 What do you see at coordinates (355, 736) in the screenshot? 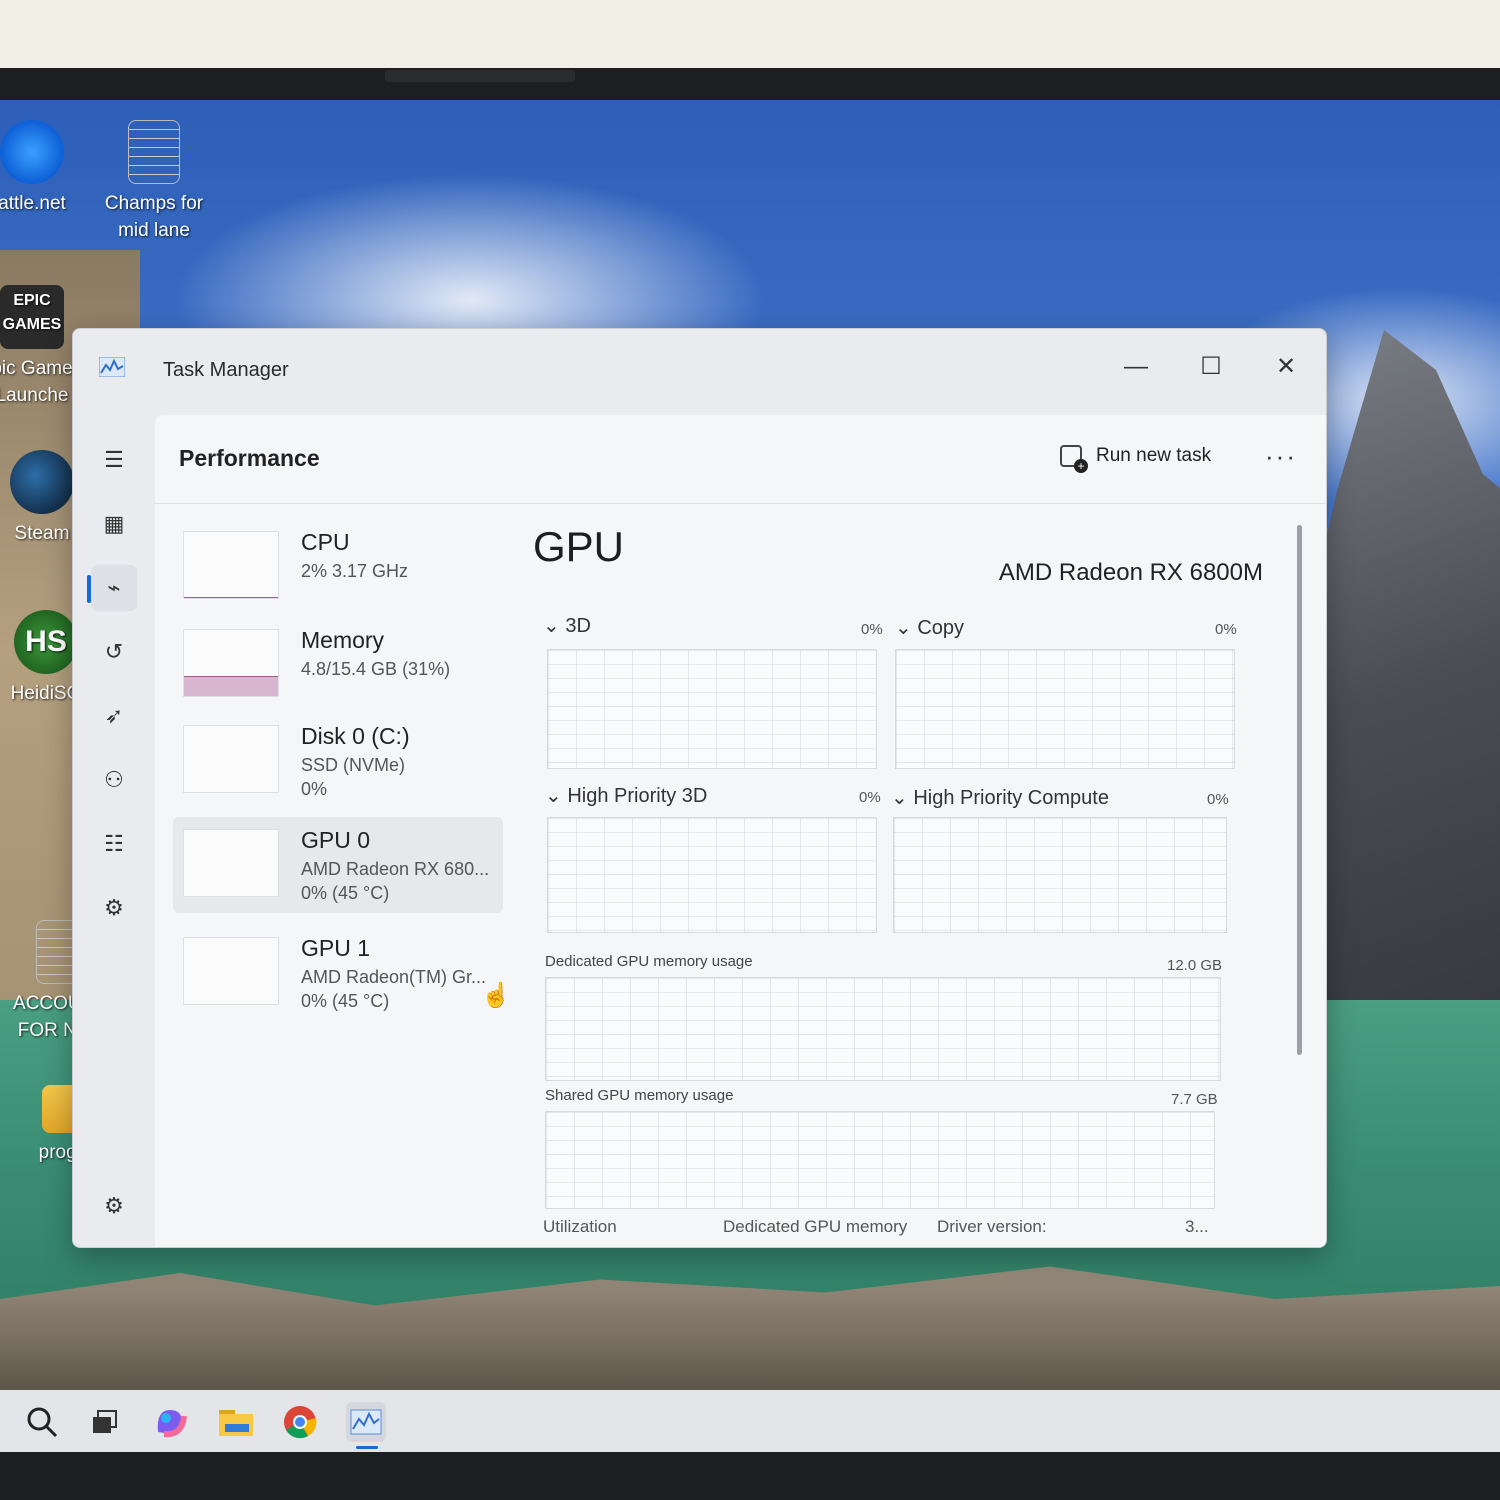
I see `device-name: Disk 0 (C:)` at bounding box center [355, 736].